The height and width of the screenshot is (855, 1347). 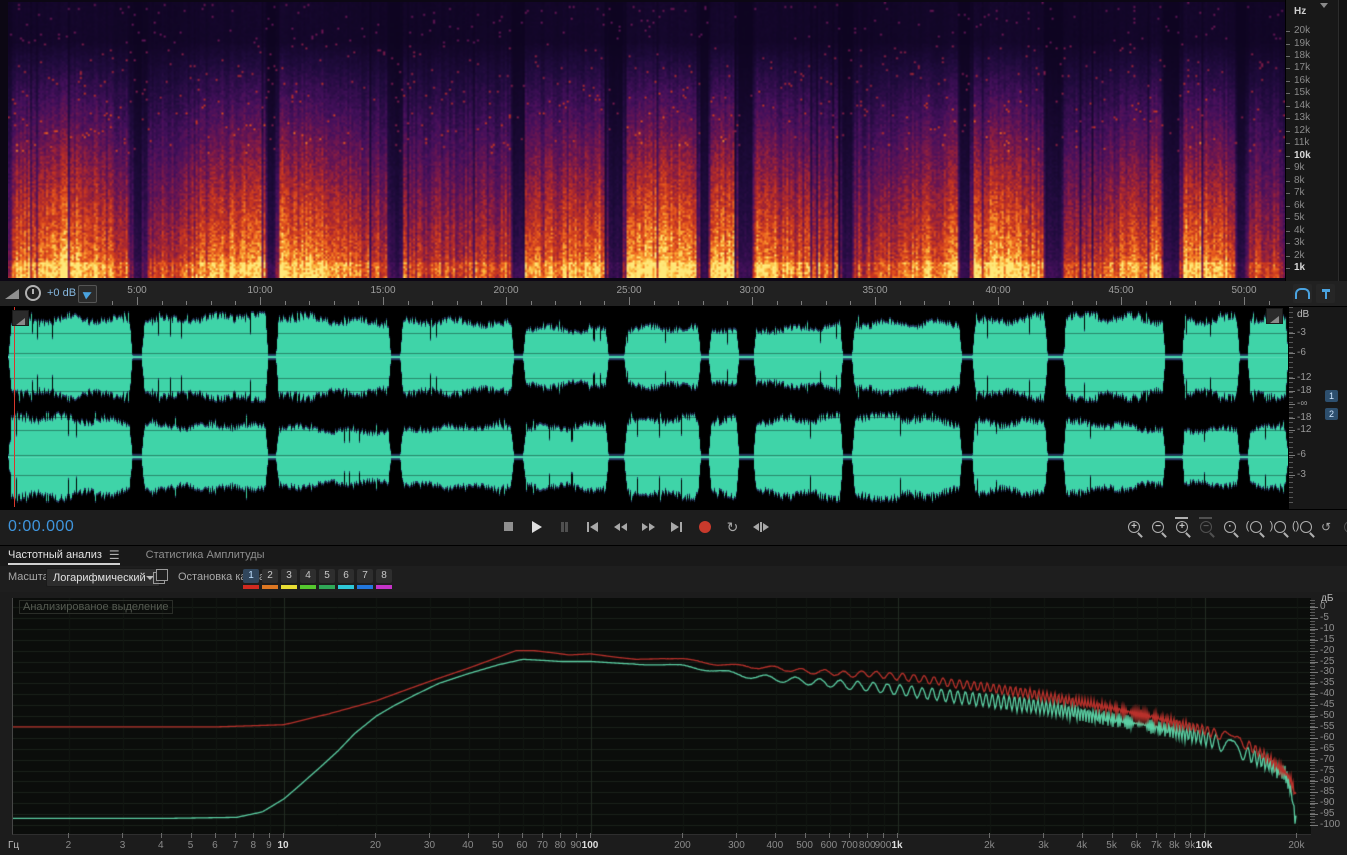 What do you see at coordinates (160, 576) in the screenshot?
I see `copy-button` at bounding box center [160, 576].